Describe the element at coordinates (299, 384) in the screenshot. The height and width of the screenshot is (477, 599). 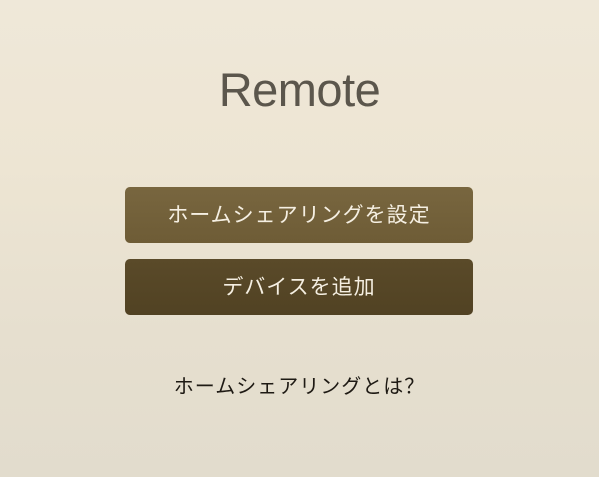
I see `what-is-home-sharing-link: ホームシェアリングとは？` at that location.